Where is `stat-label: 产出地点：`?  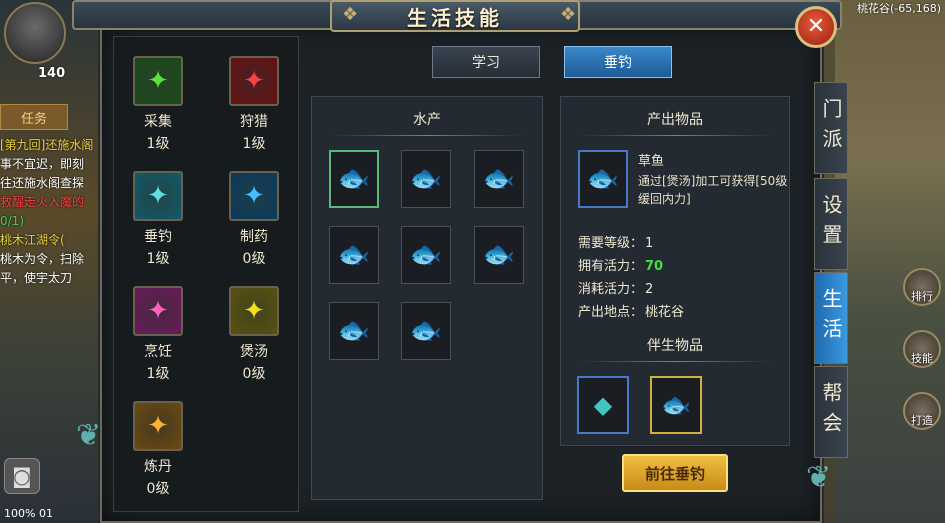 stat-label: 产出地点： is located at coordinates (611, 312).